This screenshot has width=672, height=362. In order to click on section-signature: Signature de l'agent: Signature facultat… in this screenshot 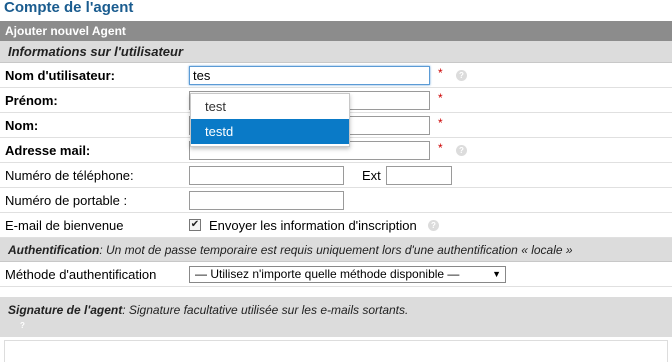, I will do `click(336, 317)`.